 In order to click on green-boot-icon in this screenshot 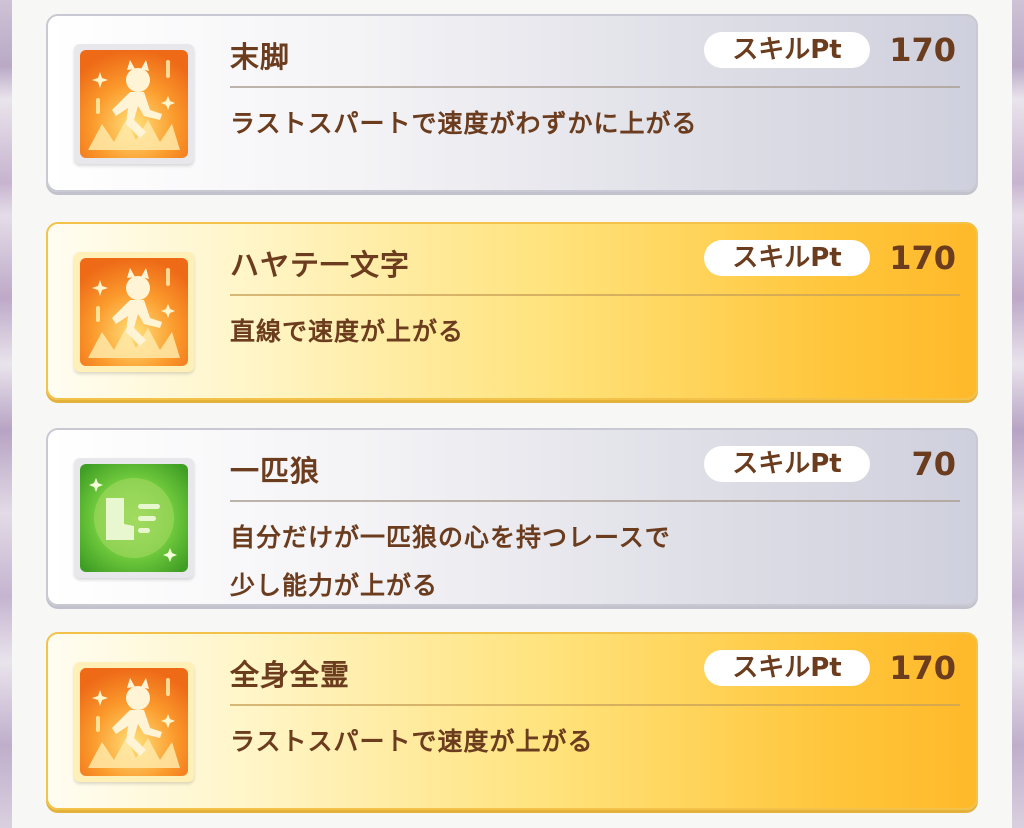, I will do `click(134, 518)`.